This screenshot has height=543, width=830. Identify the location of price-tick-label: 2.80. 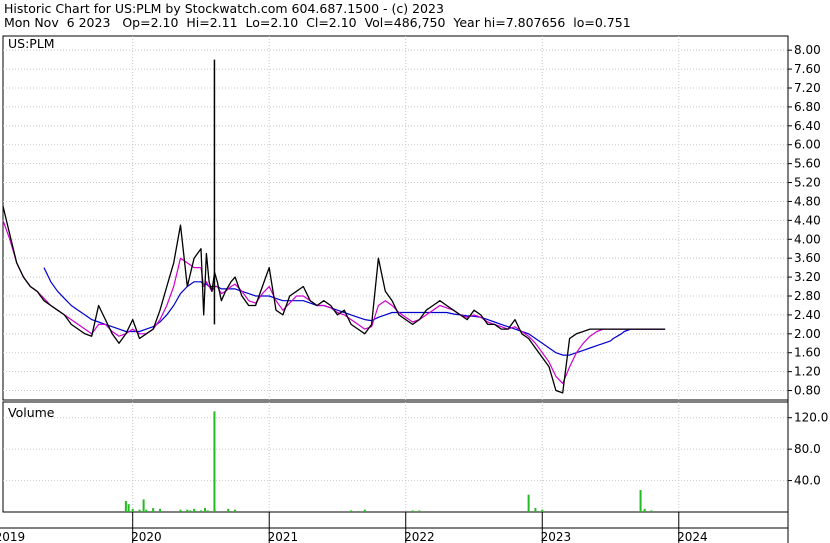
(807, 296).